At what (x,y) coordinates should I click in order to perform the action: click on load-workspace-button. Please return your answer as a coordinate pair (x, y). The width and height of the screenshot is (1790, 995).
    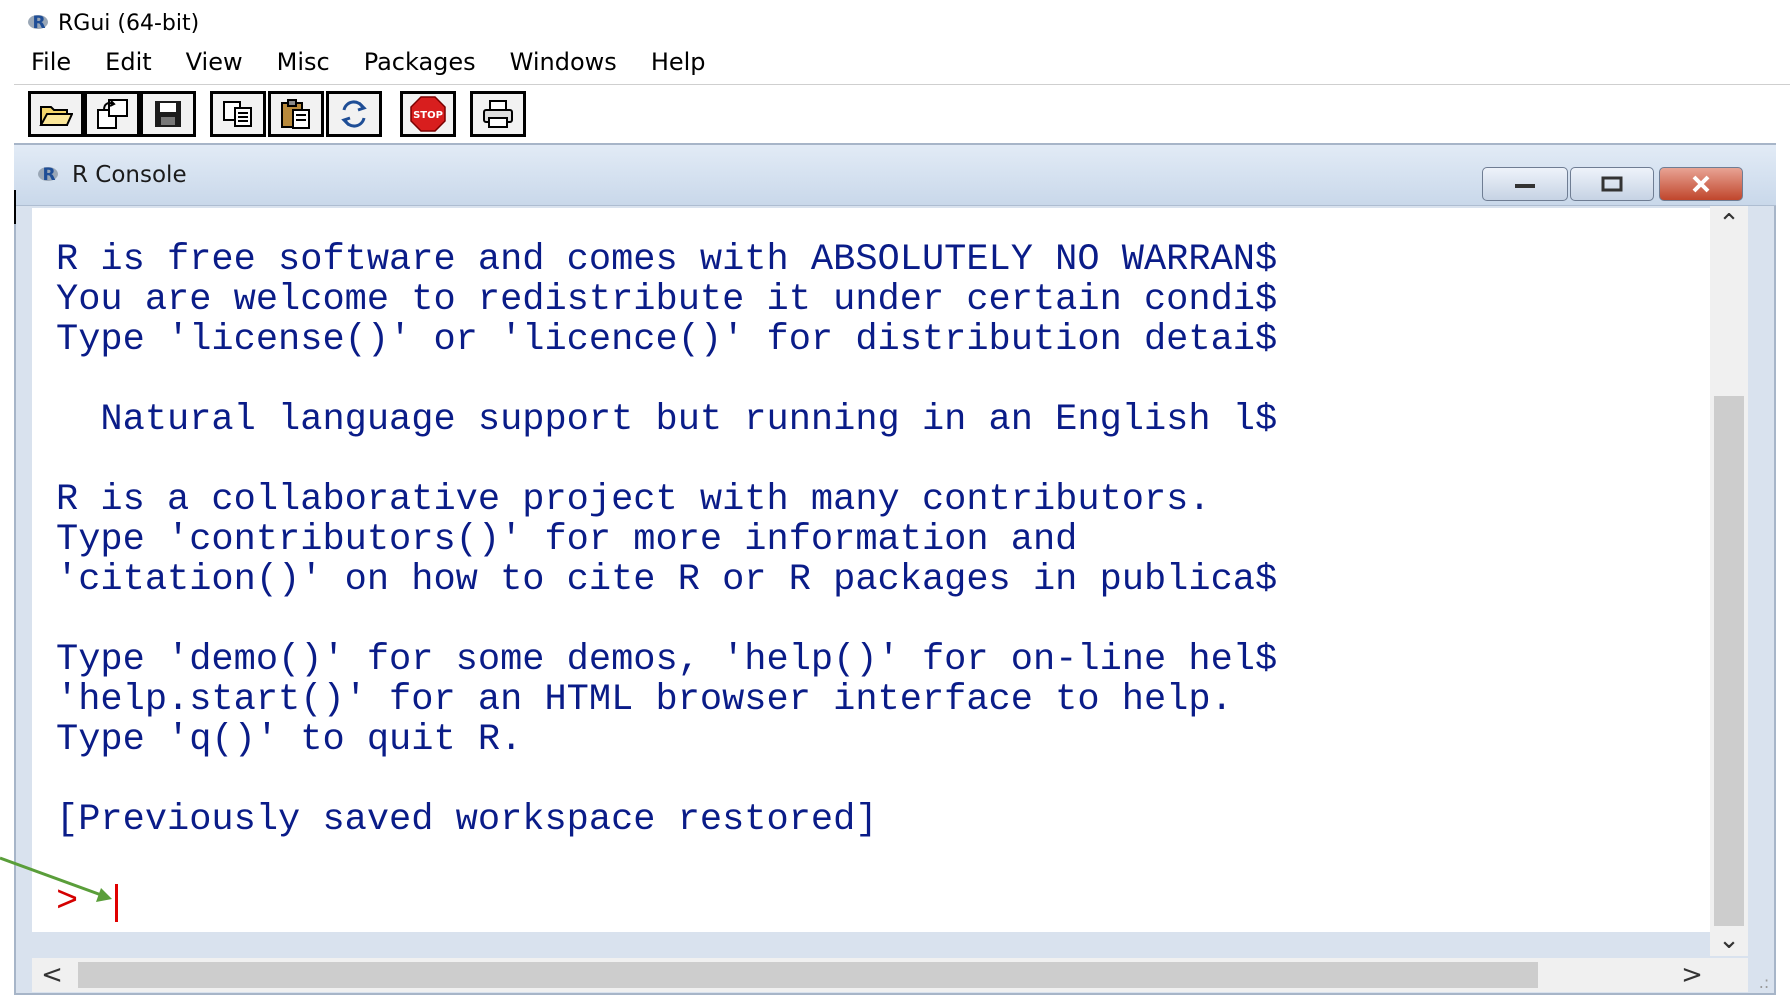
    Looking at the image, I should click on (112, 114).